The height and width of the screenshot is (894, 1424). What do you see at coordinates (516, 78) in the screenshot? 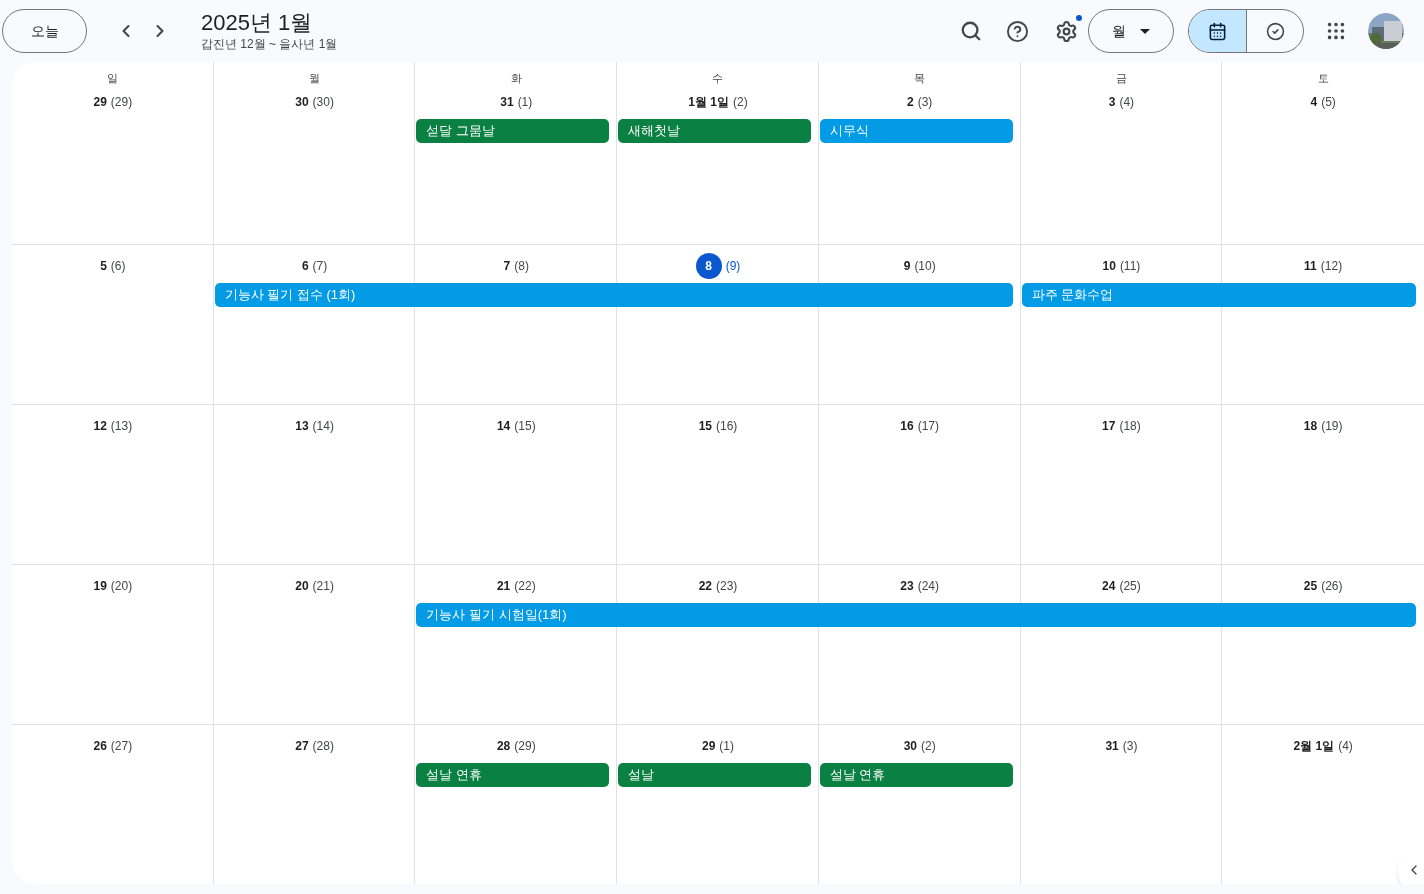
I see `weekday-label: 화` at bounding box center [516, 78].